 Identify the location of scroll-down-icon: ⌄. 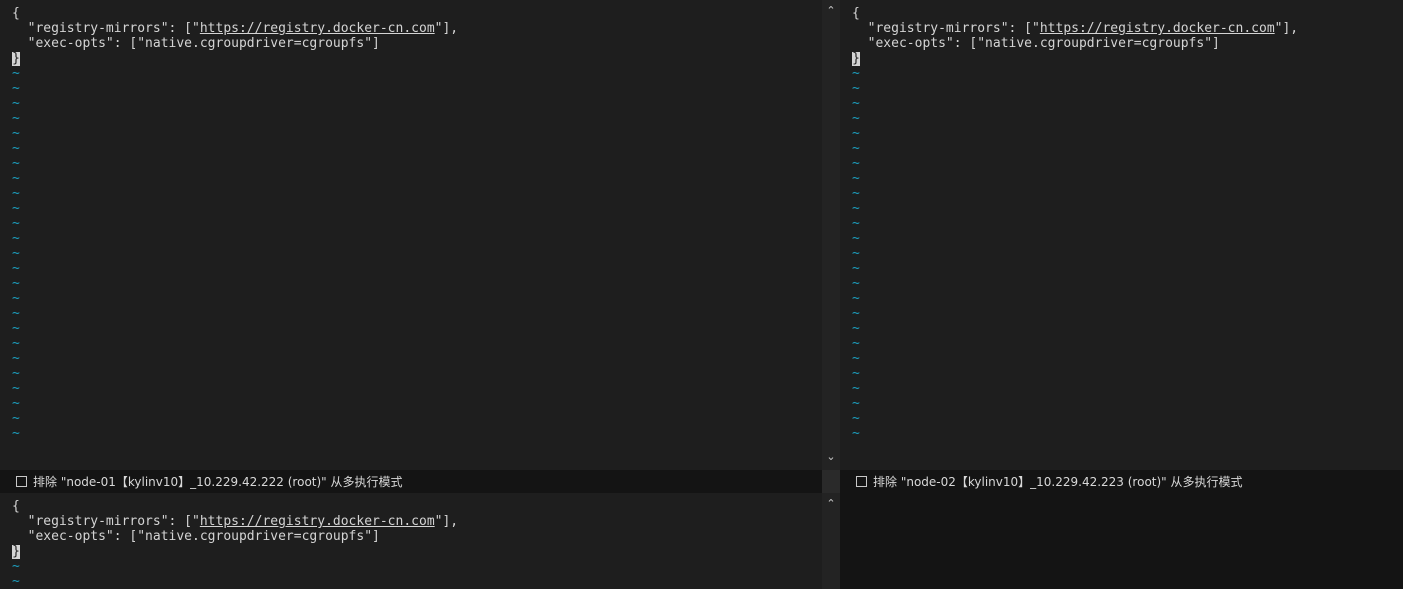
(831, 456).